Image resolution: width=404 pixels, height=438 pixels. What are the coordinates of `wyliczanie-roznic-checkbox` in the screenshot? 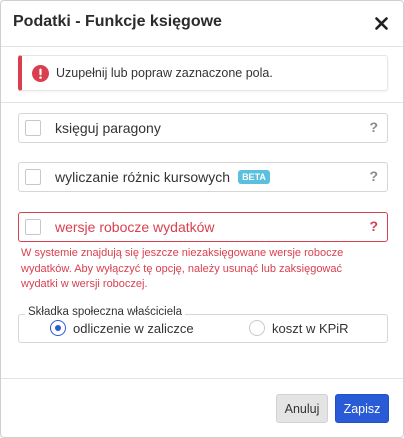 It's located at (33, 177).